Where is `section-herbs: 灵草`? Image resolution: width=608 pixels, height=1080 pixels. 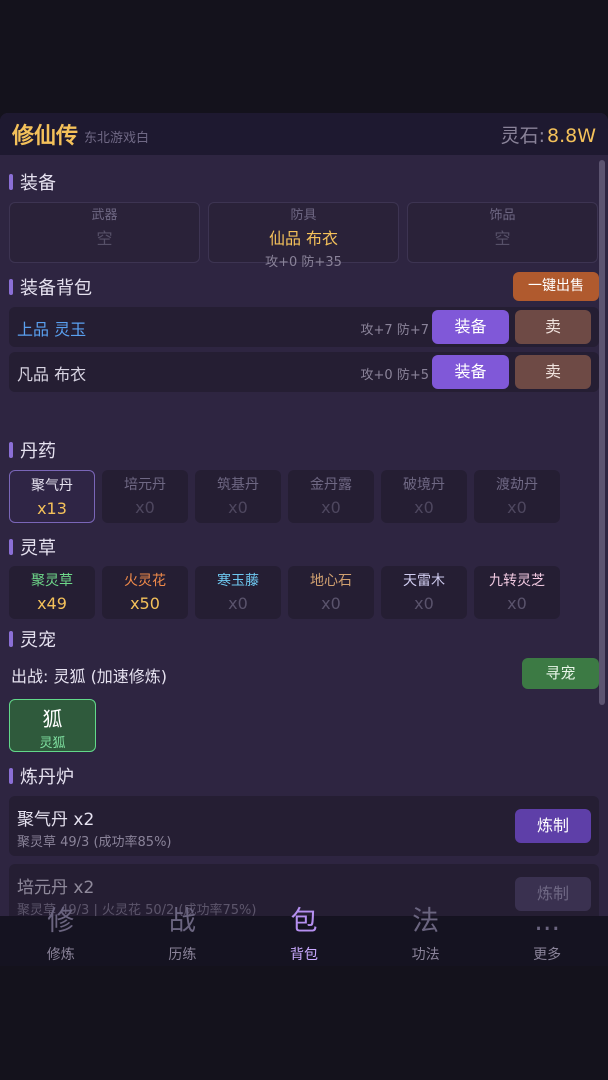 section-herbs: 灵草 is located at coordinates (32, 547).